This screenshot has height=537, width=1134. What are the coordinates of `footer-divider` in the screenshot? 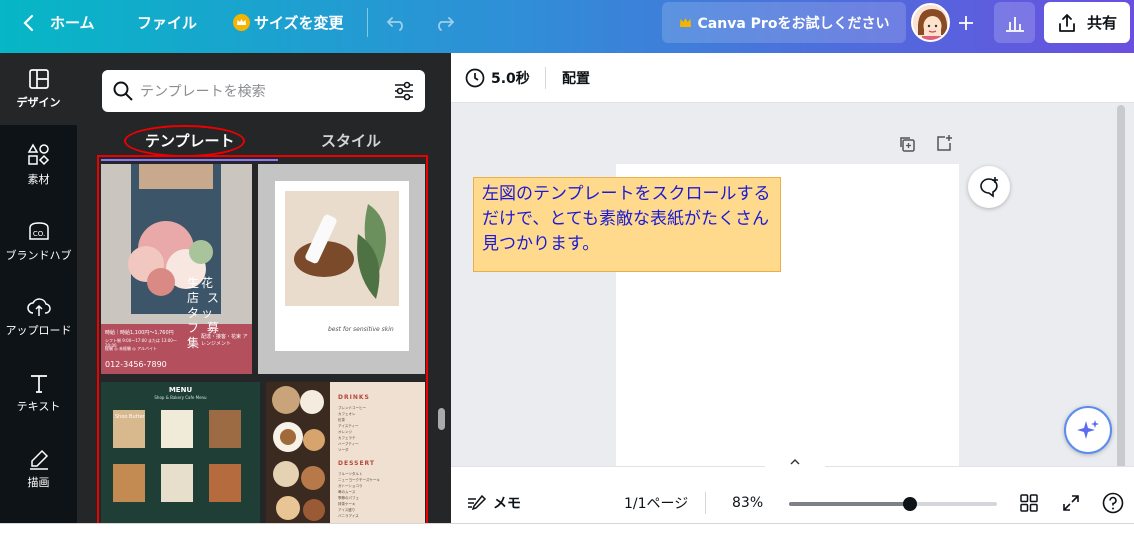 It's located at (705, 503).